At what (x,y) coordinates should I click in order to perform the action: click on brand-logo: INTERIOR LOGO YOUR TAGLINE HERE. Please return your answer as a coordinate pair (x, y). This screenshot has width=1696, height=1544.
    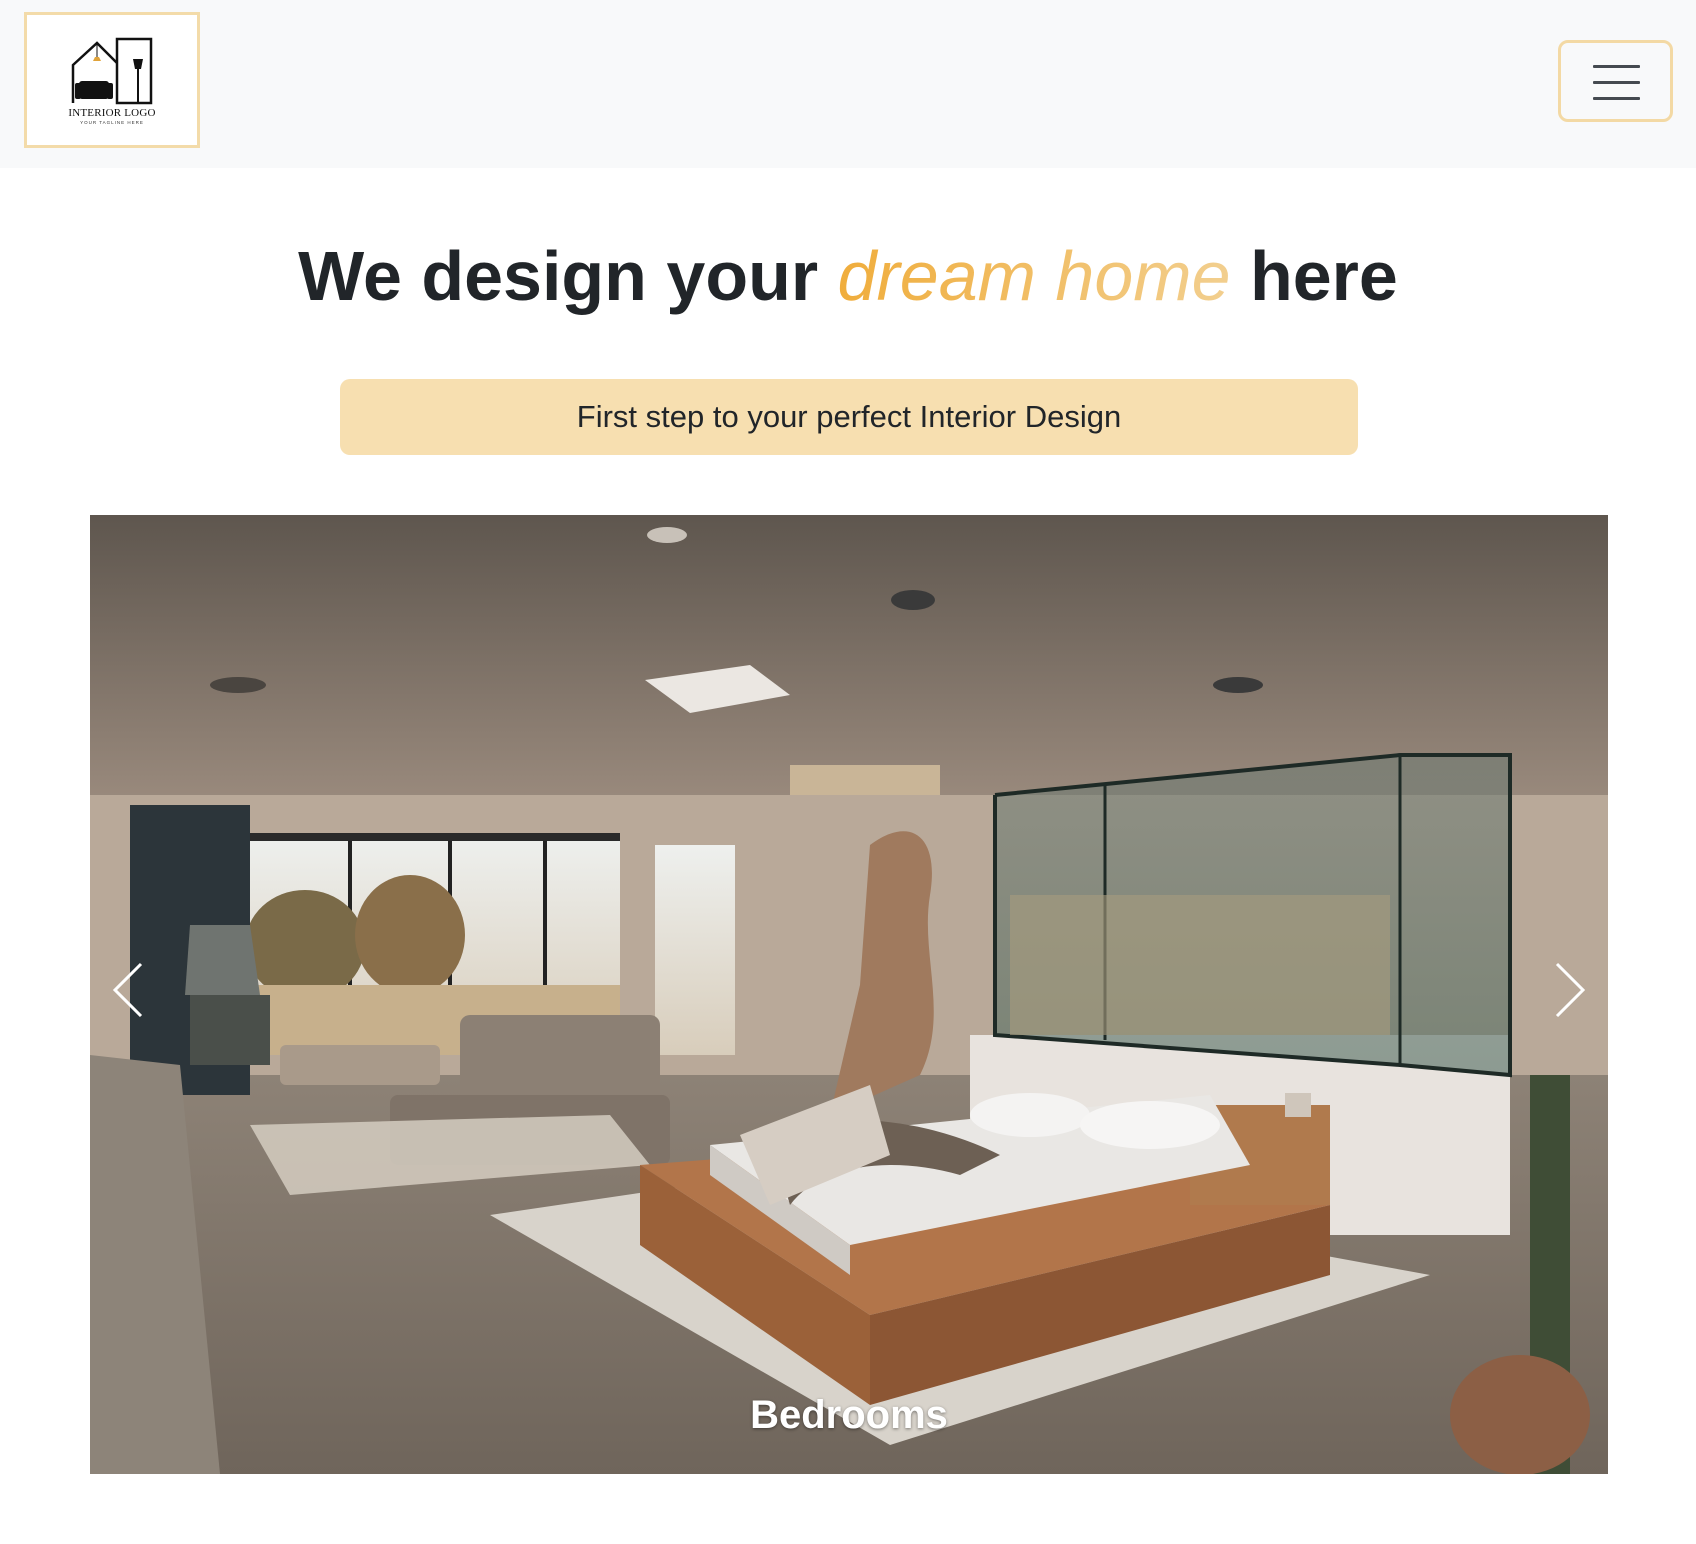
    Looking at the image, I should click on (112, 80).